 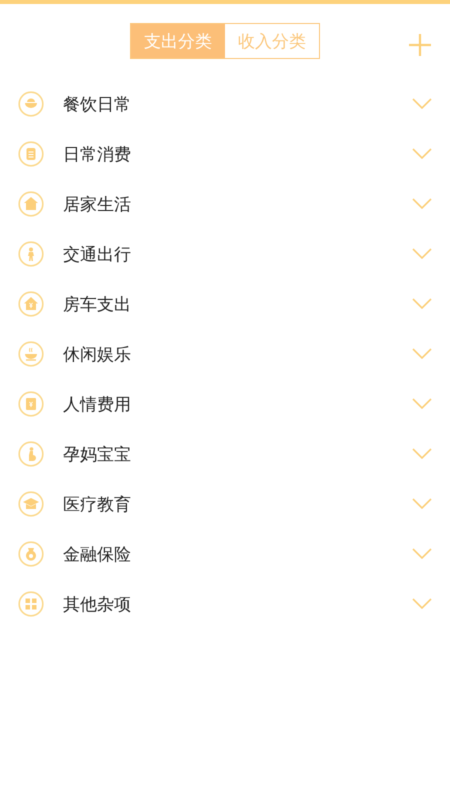 I want to click on category-name: 餐饮日常, so click(x=237, y=104).